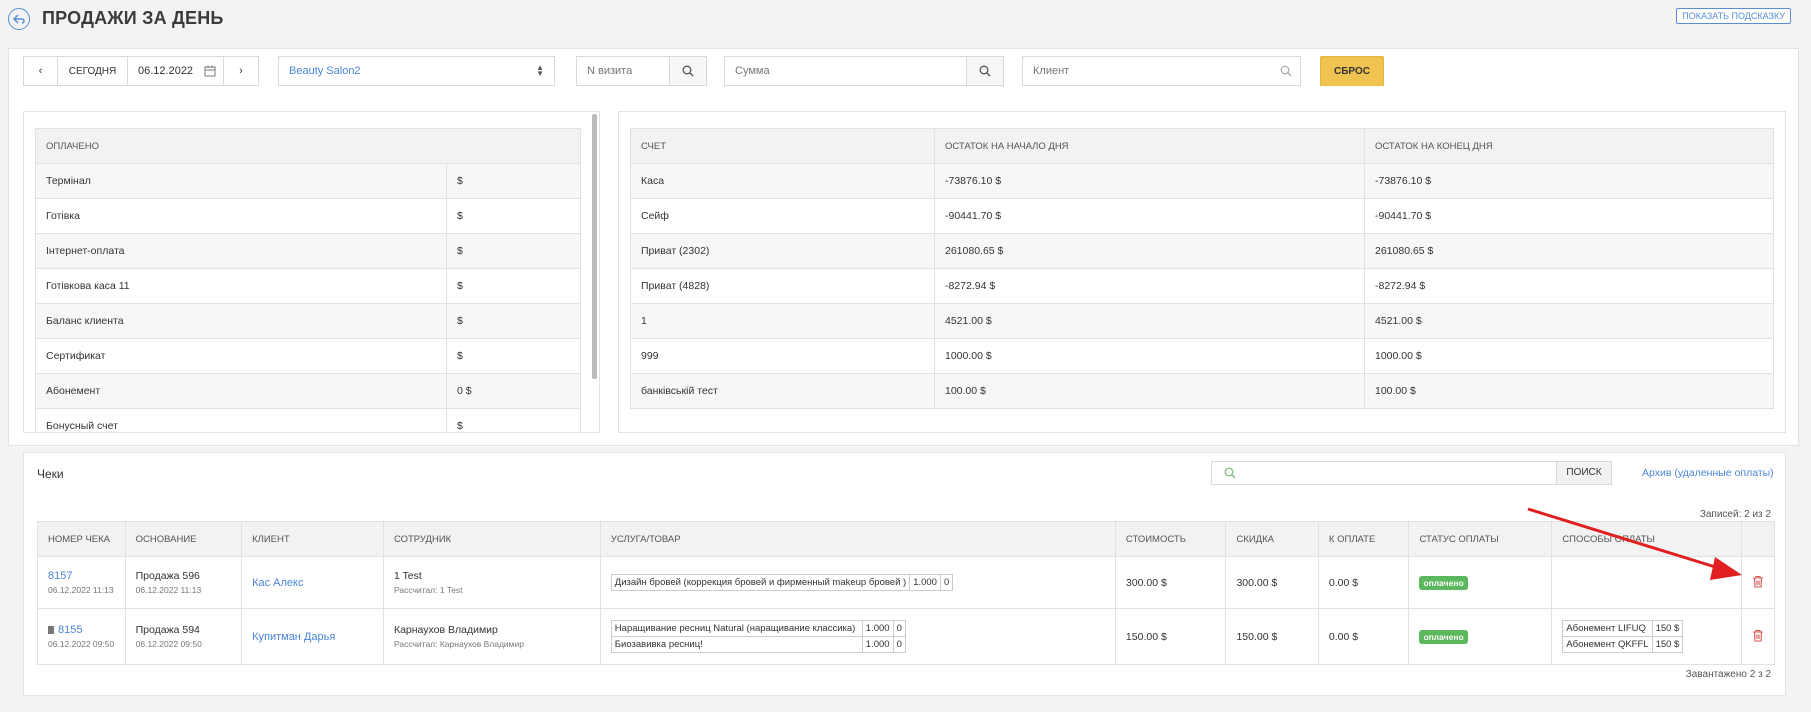 The image size is (1811, 712). Describe the element at coordinates (293, 637) in the screenshot. I see `client-link: Купитман Дарья` at that location.